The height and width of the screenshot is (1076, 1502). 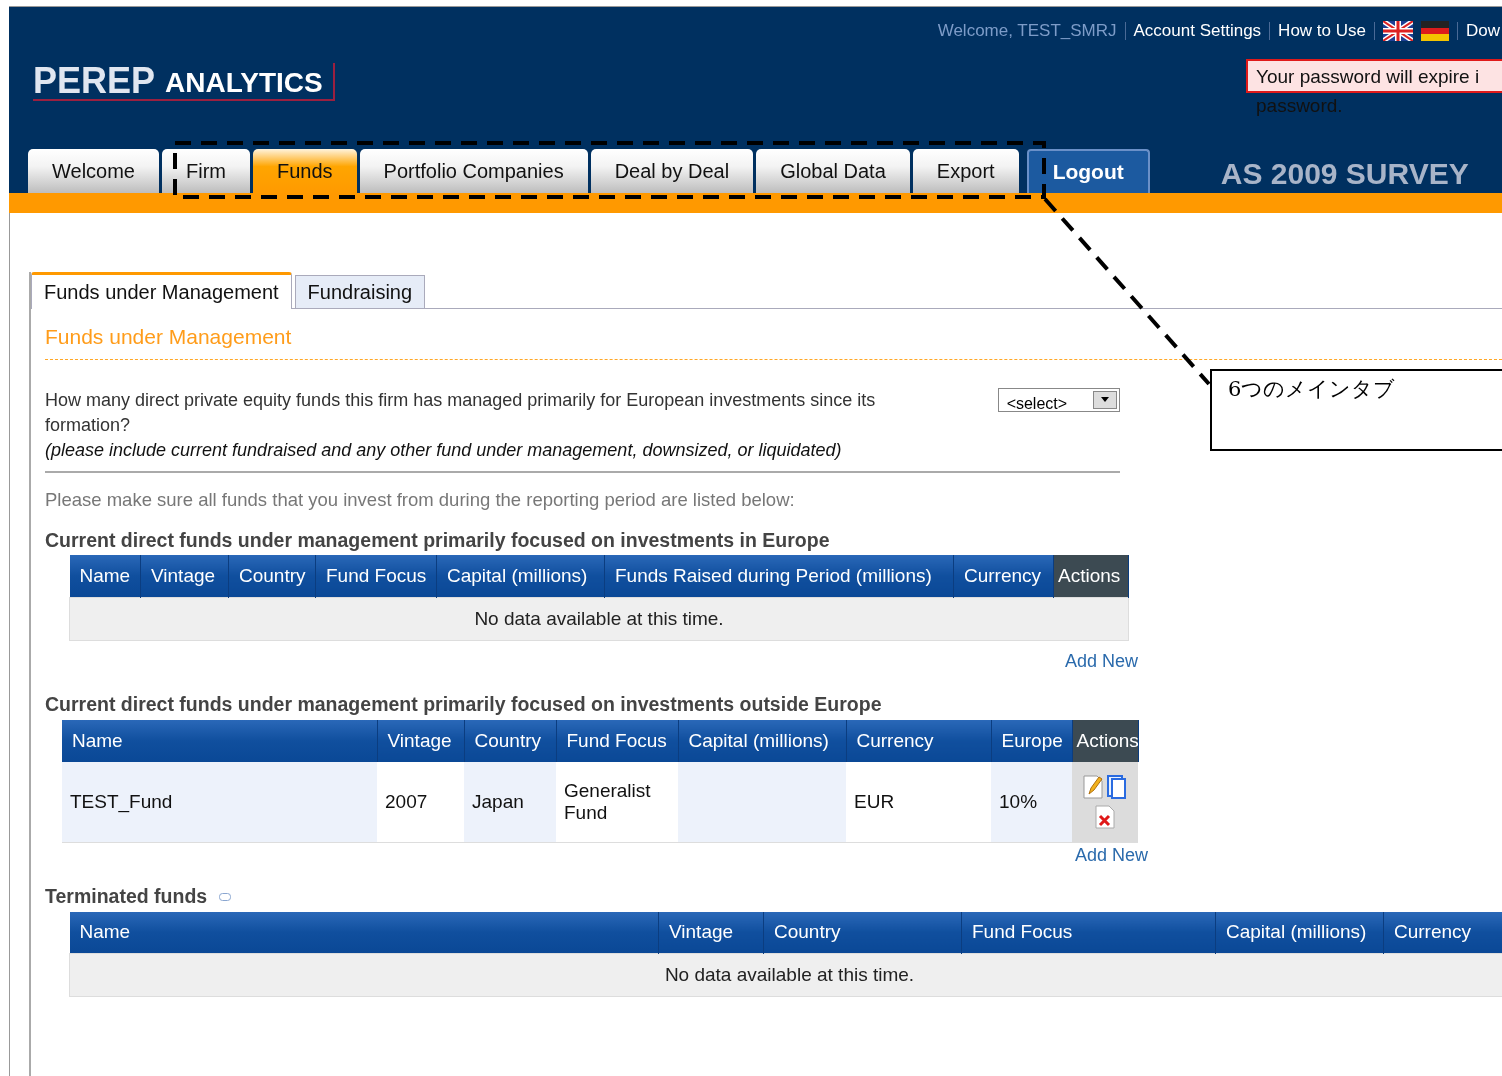 What do you see at coordinates (463, 704) in the screenshot?
I see `table-title: Current direct funds under management primarily focused on investments outside Europe` at bounding box center [463, 704].